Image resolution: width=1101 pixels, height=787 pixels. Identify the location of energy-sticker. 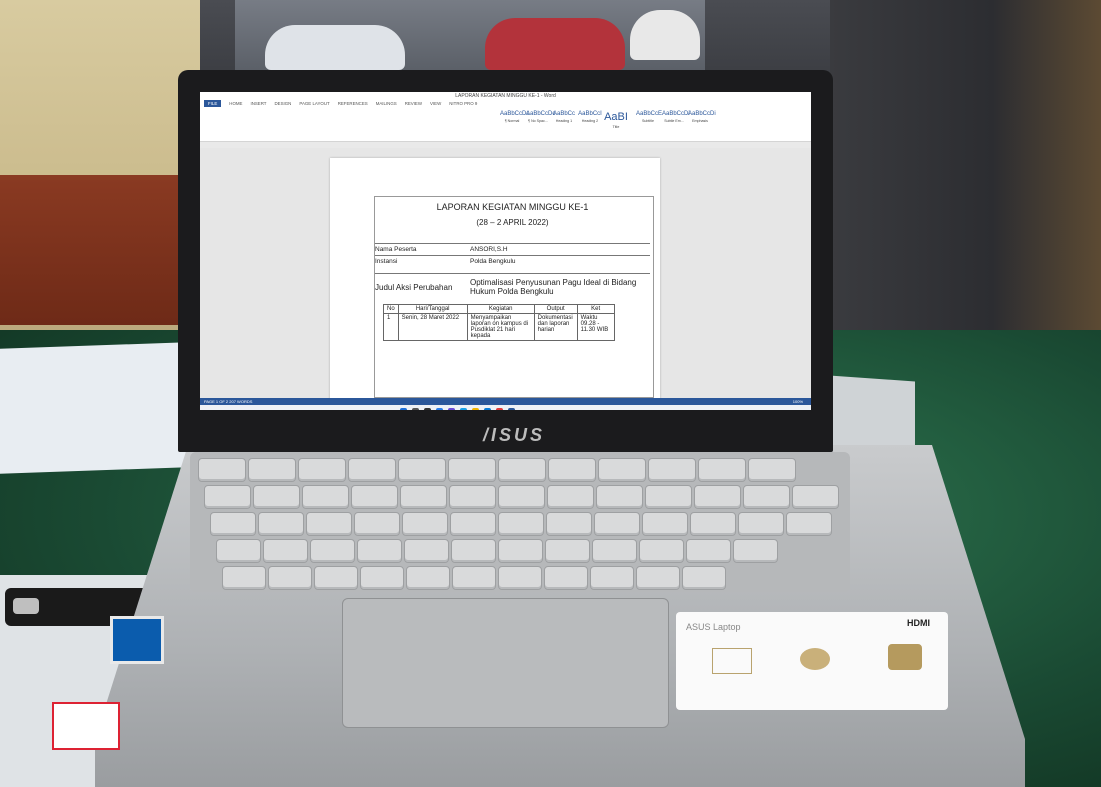
(86, 726).